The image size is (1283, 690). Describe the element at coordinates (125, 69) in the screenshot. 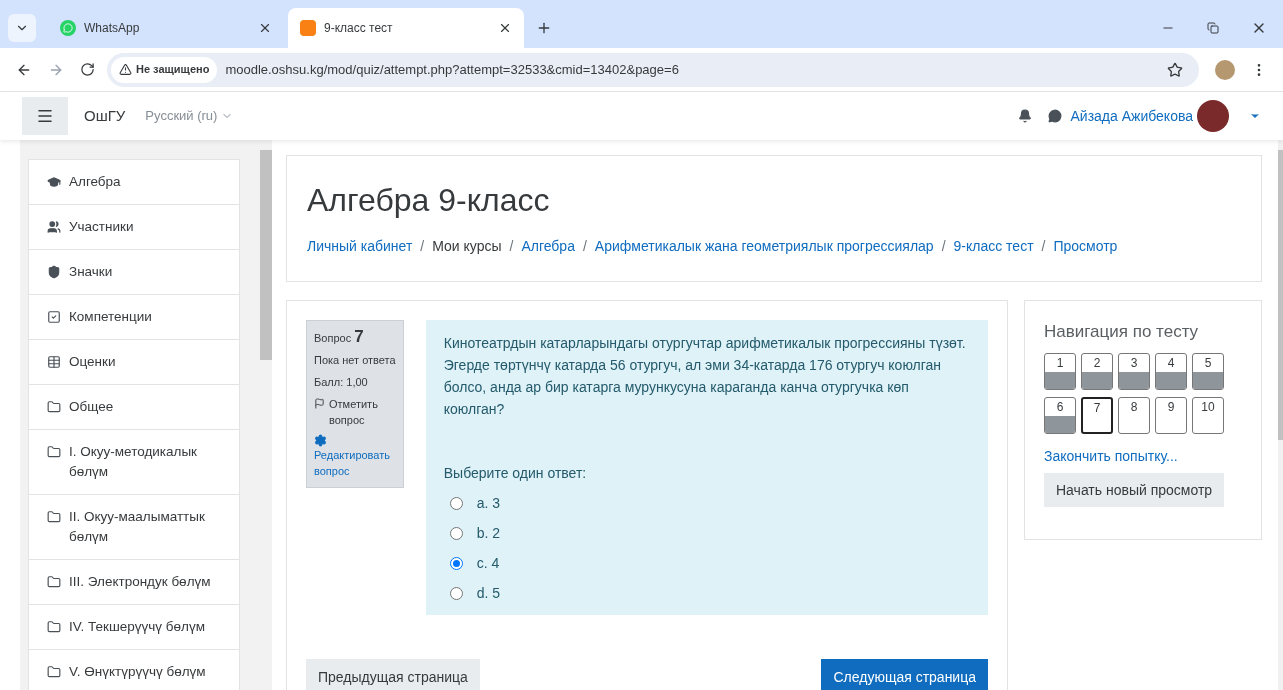

I see `warning-icon` at that location.